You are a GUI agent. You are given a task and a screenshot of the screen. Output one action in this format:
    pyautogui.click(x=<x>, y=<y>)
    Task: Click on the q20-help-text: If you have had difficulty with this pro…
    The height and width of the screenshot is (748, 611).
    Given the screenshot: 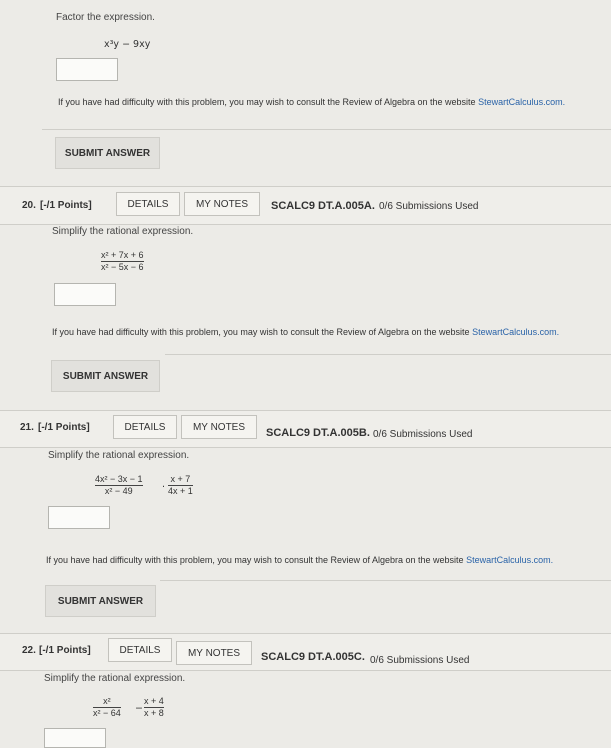 What is the action you would take?
    pyautogui.click(x=305, y=332)
    